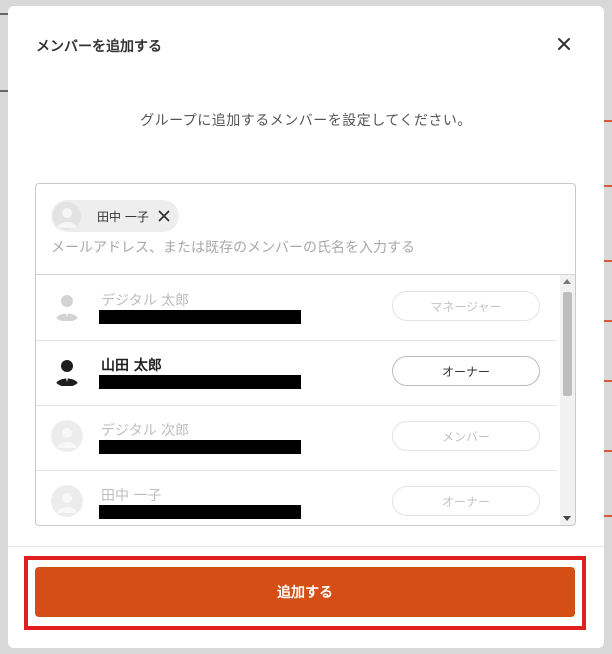 The image size is (612, 654). Describe the element at coordinates (306, 121) in the screenshot. I see `dialog-description: グループに追加するメンバーを設定してください。` at that location.